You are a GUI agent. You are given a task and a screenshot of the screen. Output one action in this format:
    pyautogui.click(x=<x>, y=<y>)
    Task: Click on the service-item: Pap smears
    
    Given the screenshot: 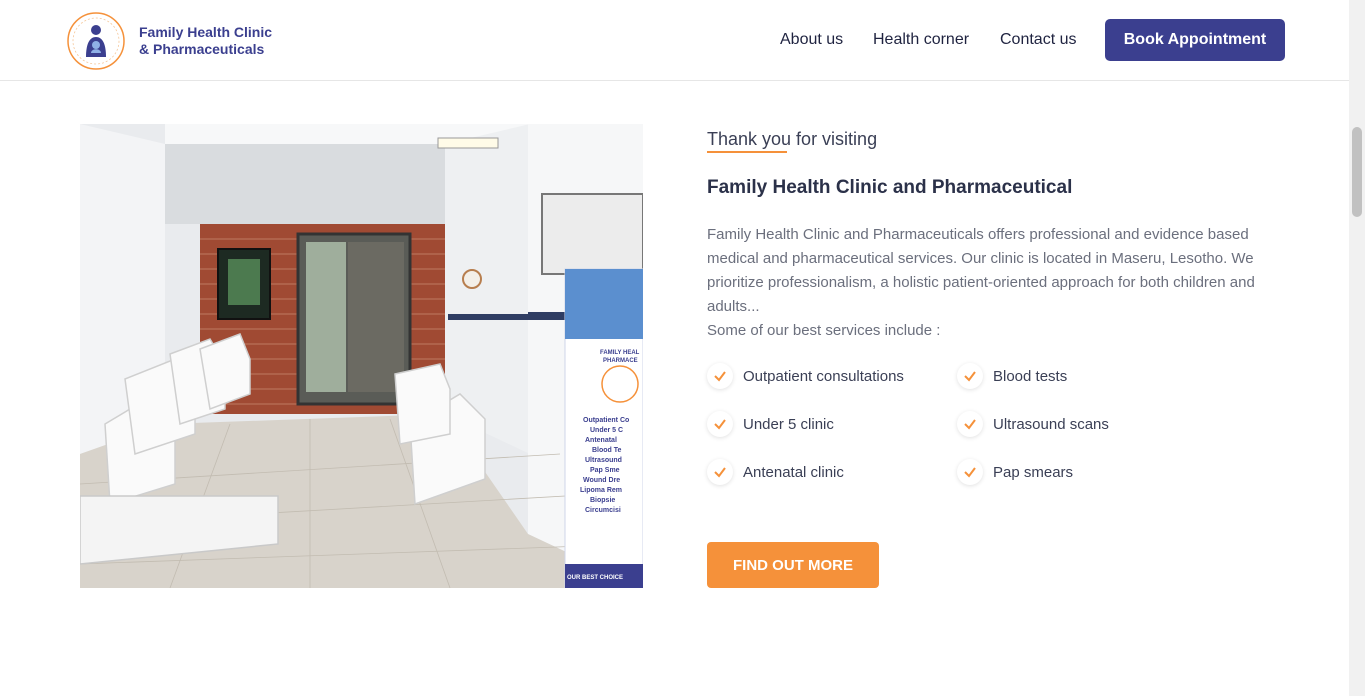 What is the action you would take?
    pyautogui.click(x=1015, y=472)
    